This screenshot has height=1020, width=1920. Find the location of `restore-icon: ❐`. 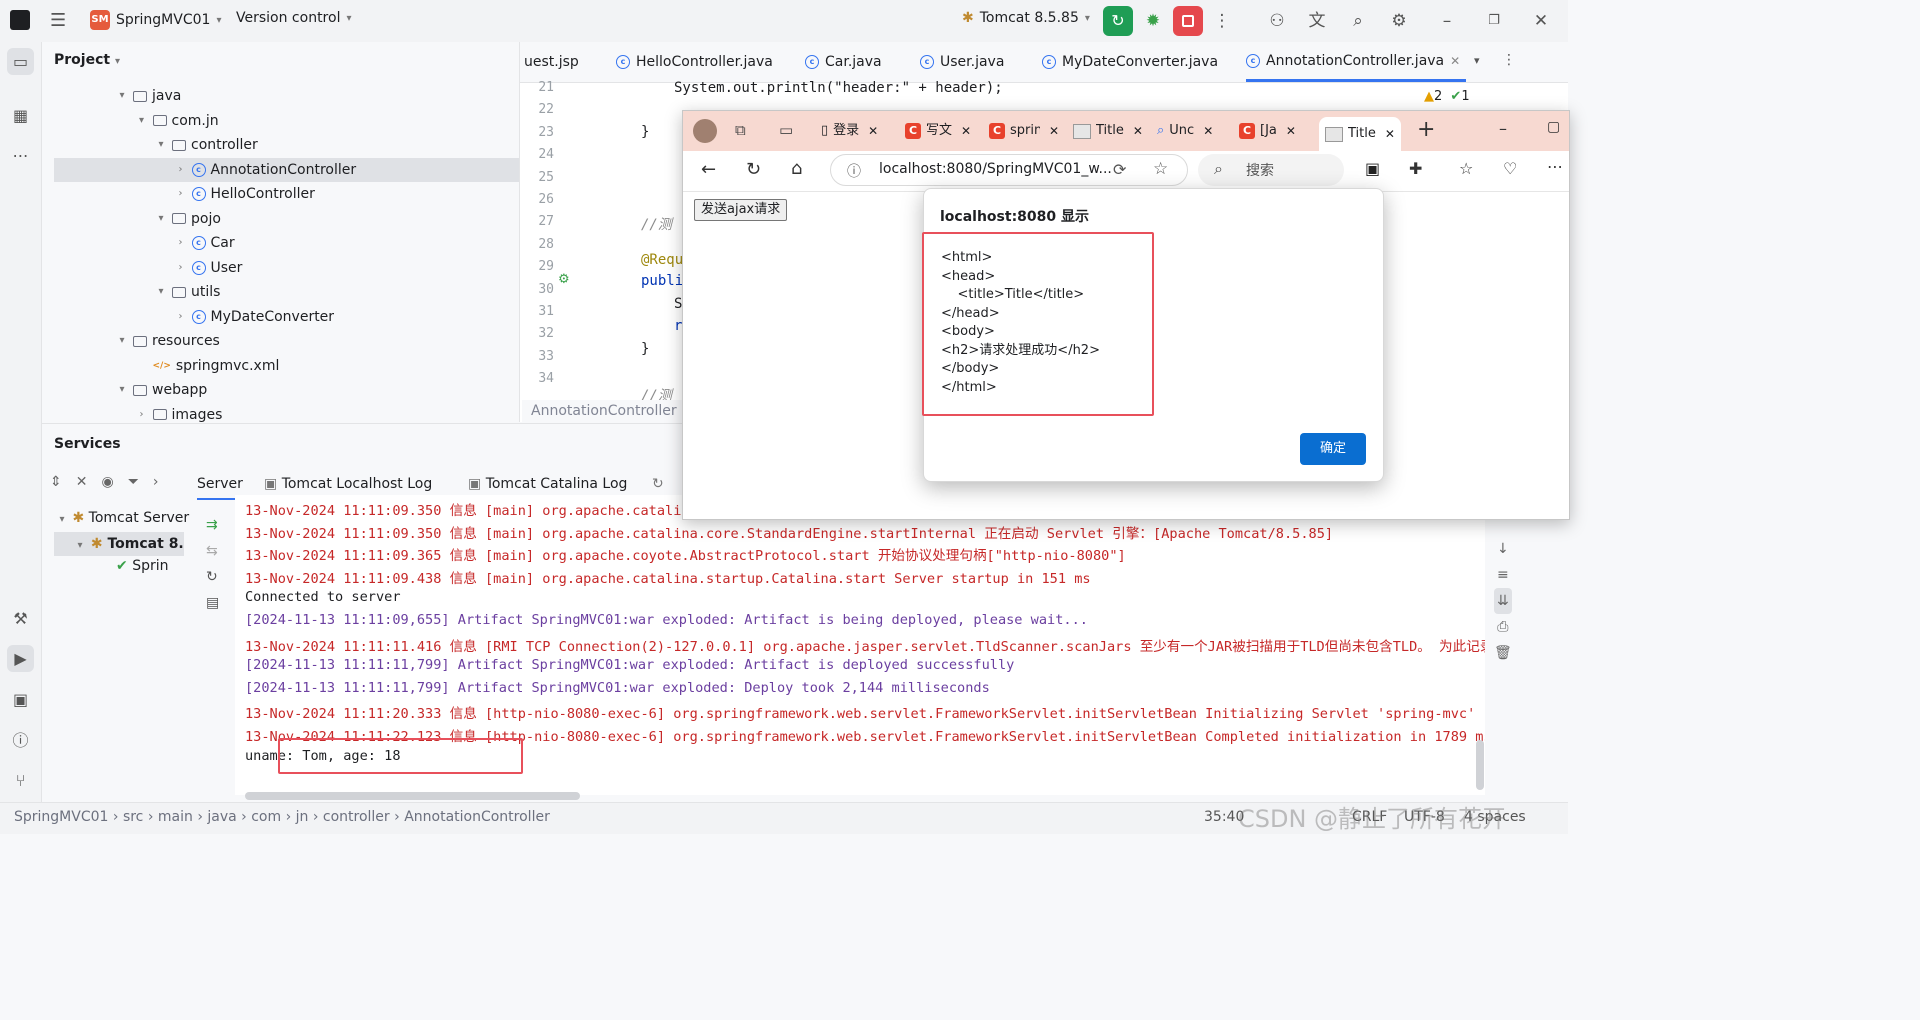

restore-icon: ❐ is located at coordinates (1494, 21).